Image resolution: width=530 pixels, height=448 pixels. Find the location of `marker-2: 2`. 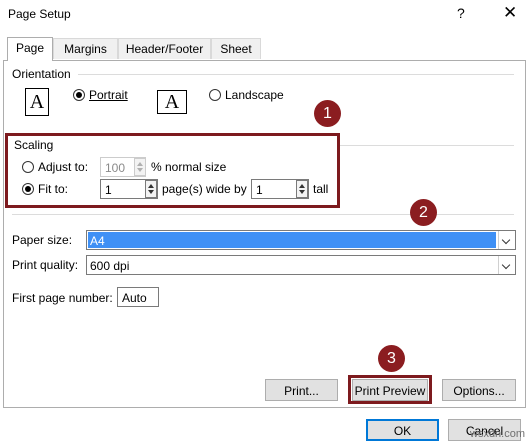

marker-2: 2 is located at coordinates (423, 212).